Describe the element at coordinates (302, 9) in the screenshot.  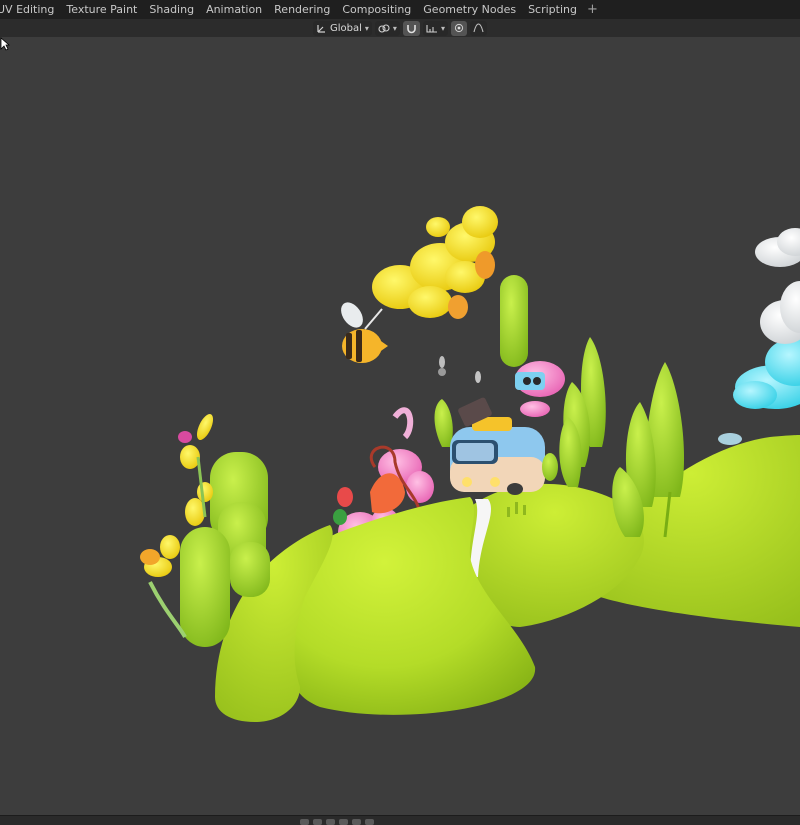
I see `tab-rendering: Rendering` at that location.